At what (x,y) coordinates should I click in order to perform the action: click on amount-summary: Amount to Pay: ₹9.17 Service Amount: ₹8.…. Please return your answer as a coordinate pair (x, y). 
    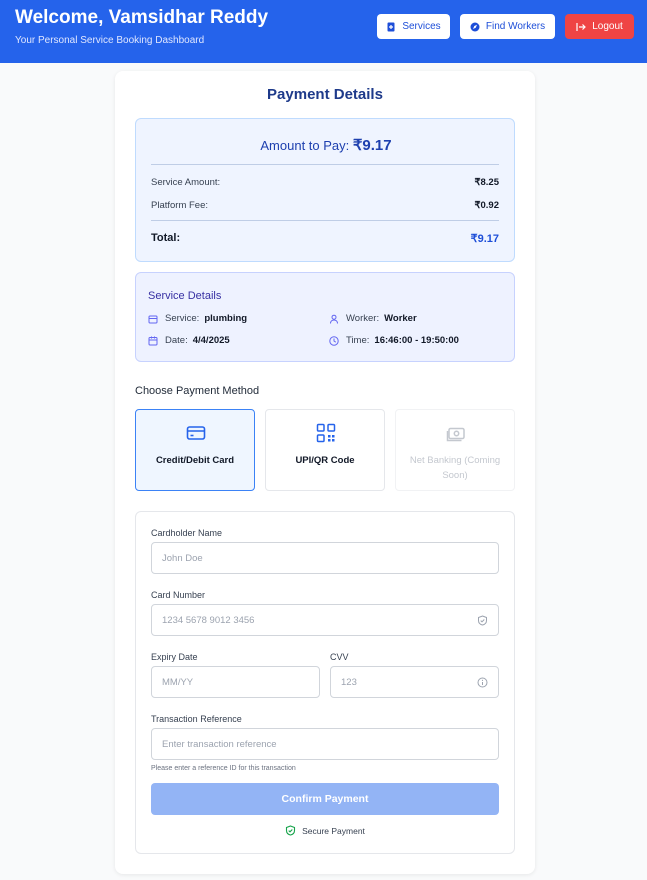
    Looking at the image, I should click on (325, 190).